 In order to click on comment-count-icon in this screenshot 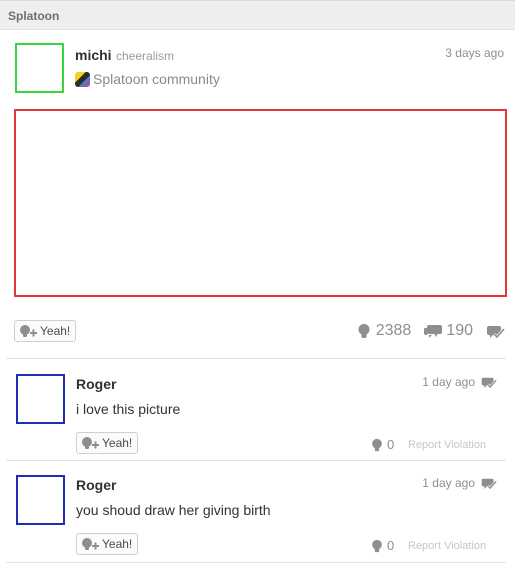, I will do `click(433, 331)`.